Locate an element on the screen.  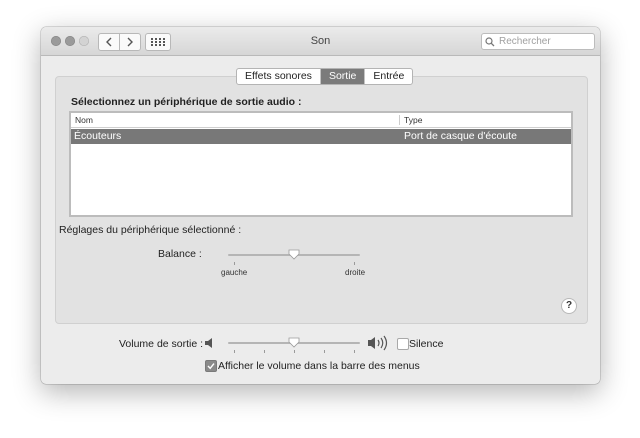
column-header-name: Nom is located at coordinates (84, 120).